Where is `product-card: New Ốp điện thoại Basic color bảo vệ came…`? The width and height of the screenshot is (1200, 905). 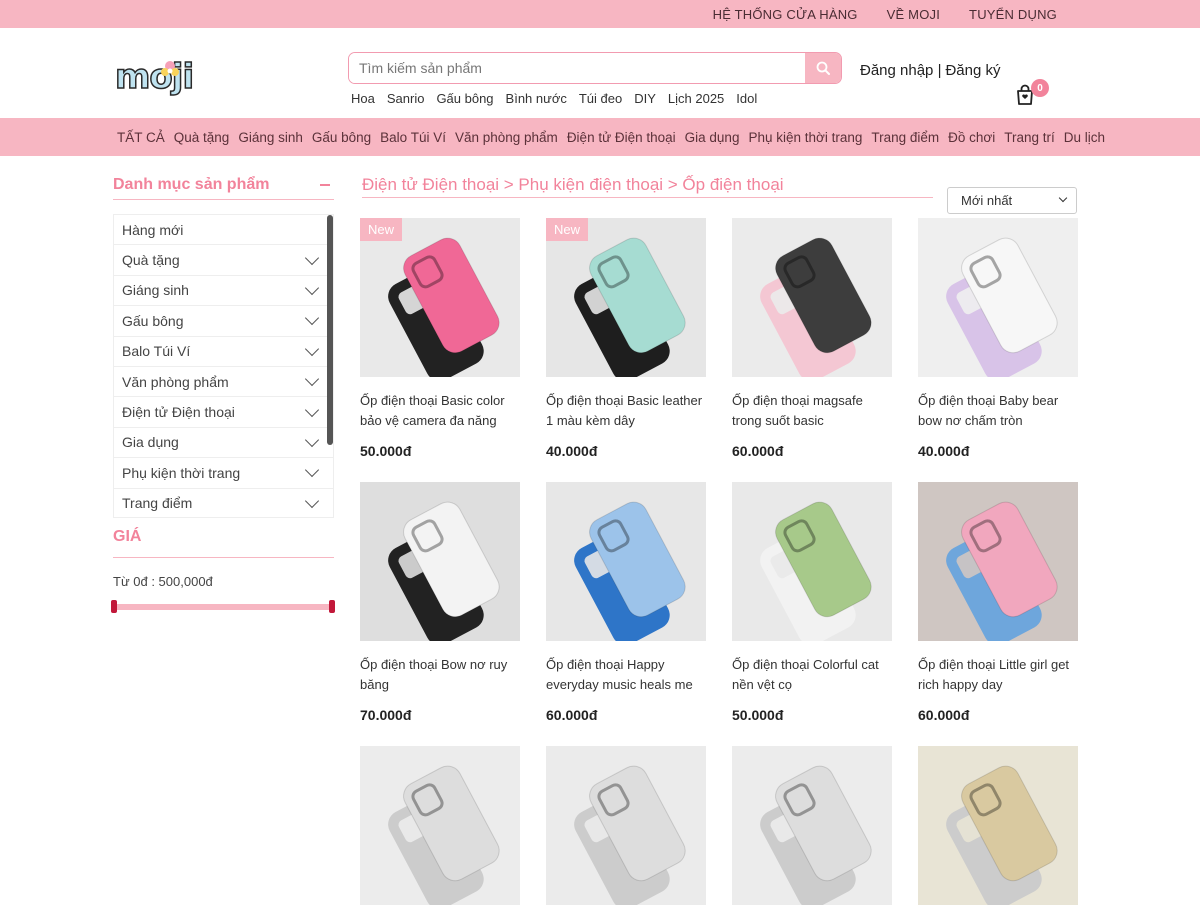 product-card: New Ốp điện thoại Basic color bảo vệ came… is located at coordinates (440, 350).